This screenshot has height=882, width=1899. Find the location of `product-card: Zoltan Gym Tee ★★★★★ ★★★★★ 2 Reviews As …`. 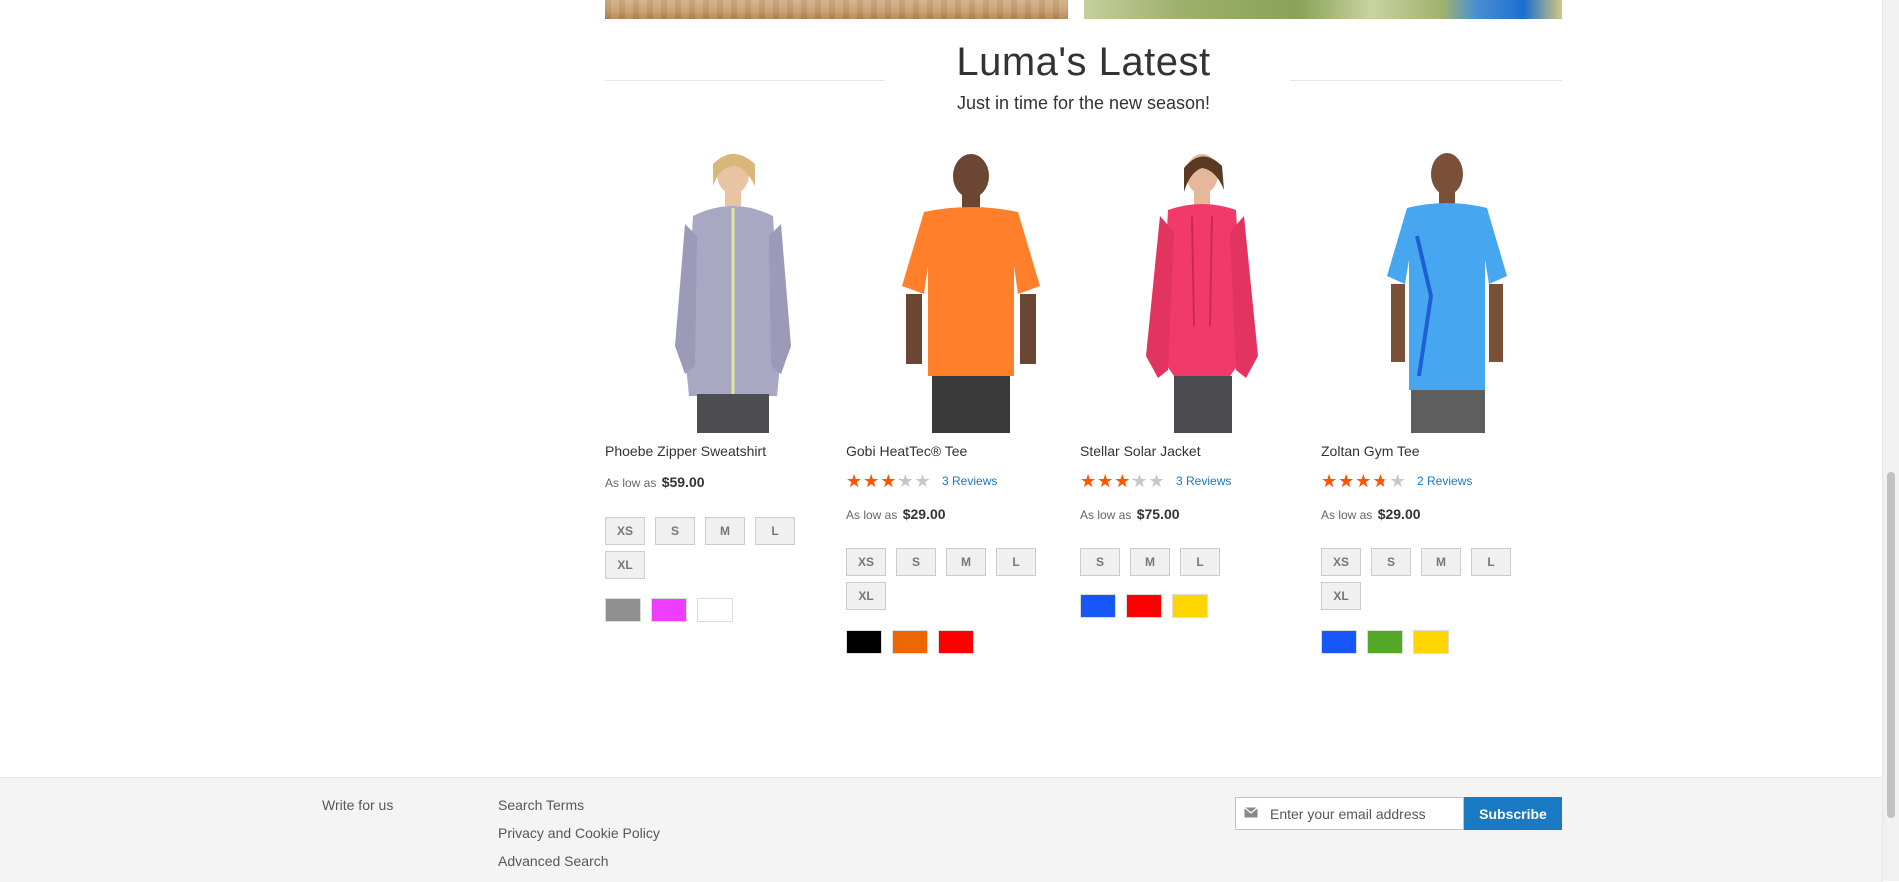

product-card: Zoltan Gym Tee ★★★★★ ★★★★★ 2 Reviews As … is located at coordinates (1433, 400).